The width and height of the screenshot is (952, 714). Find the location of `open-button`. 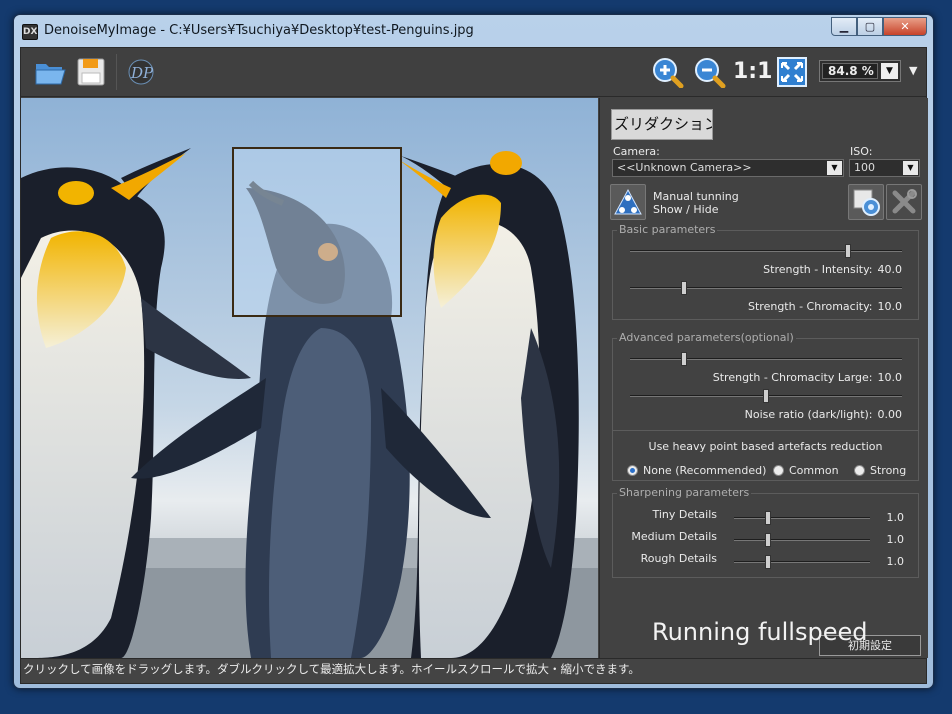

open-button is located at coordinates (50, 72).